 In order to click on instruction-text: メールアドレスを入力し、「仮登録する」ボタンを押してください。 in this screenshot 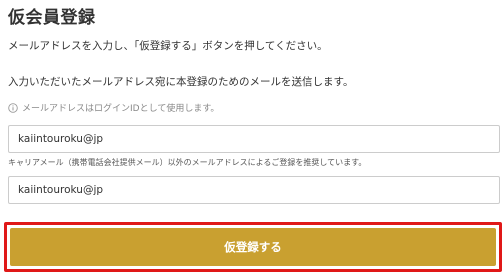, I will do `click(168, 46)`.